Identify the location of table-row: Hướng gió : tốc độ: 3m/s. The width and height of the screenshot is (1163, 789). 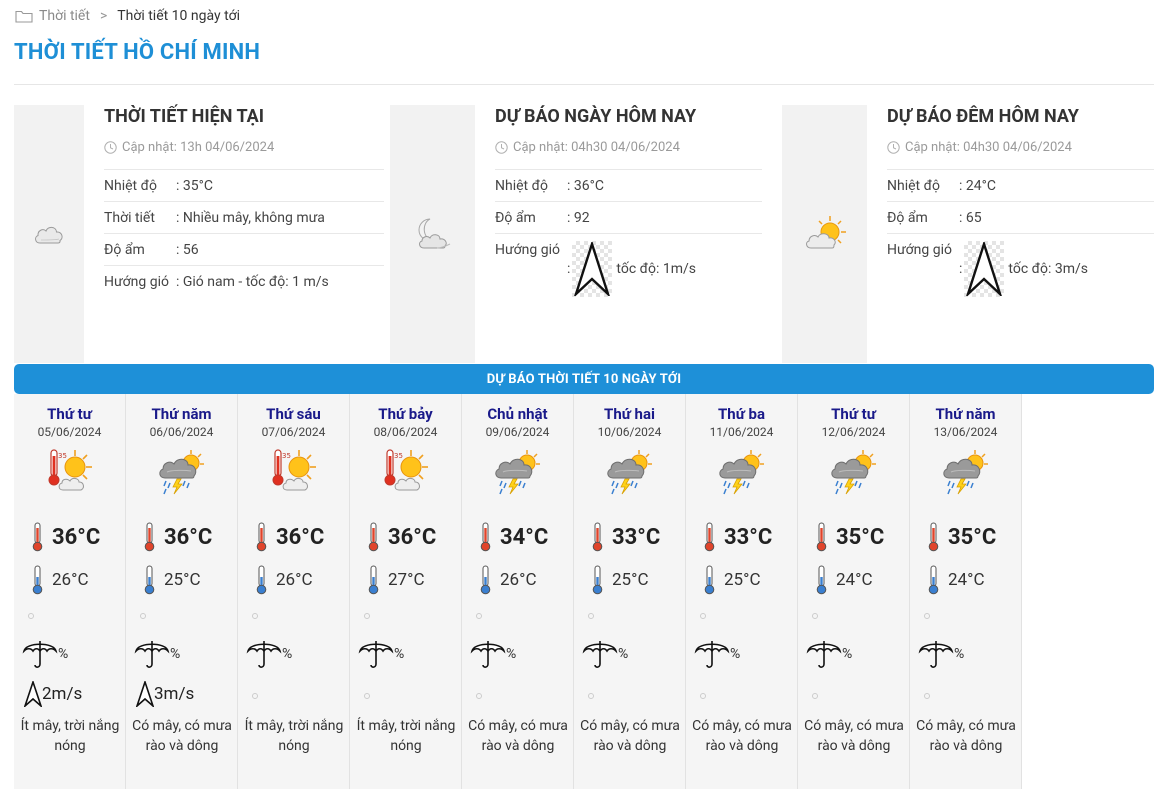
(1020, 267).